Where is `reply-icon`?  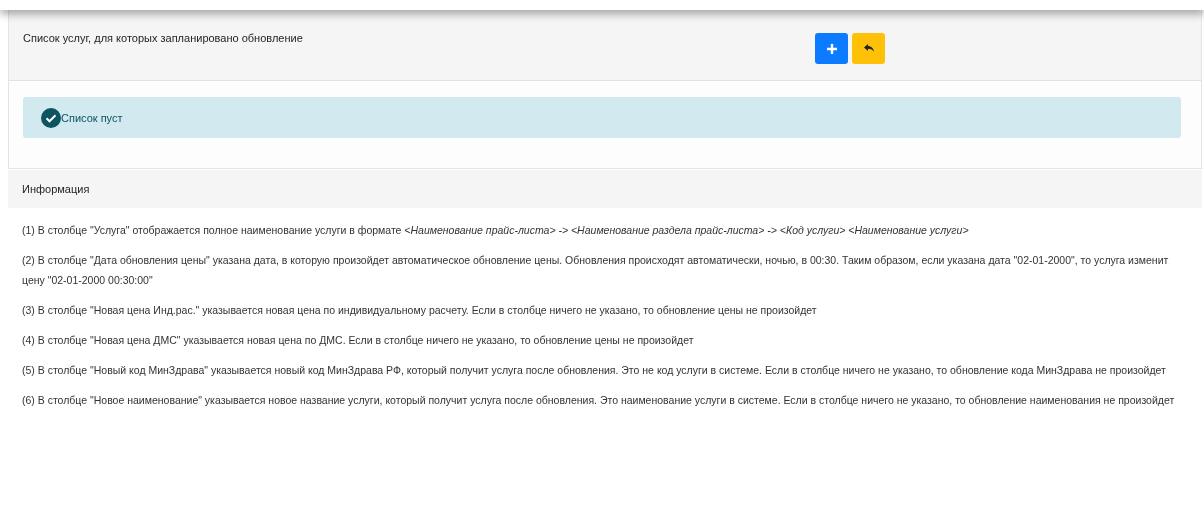
reply-icon is located at coordinates (868, 48).